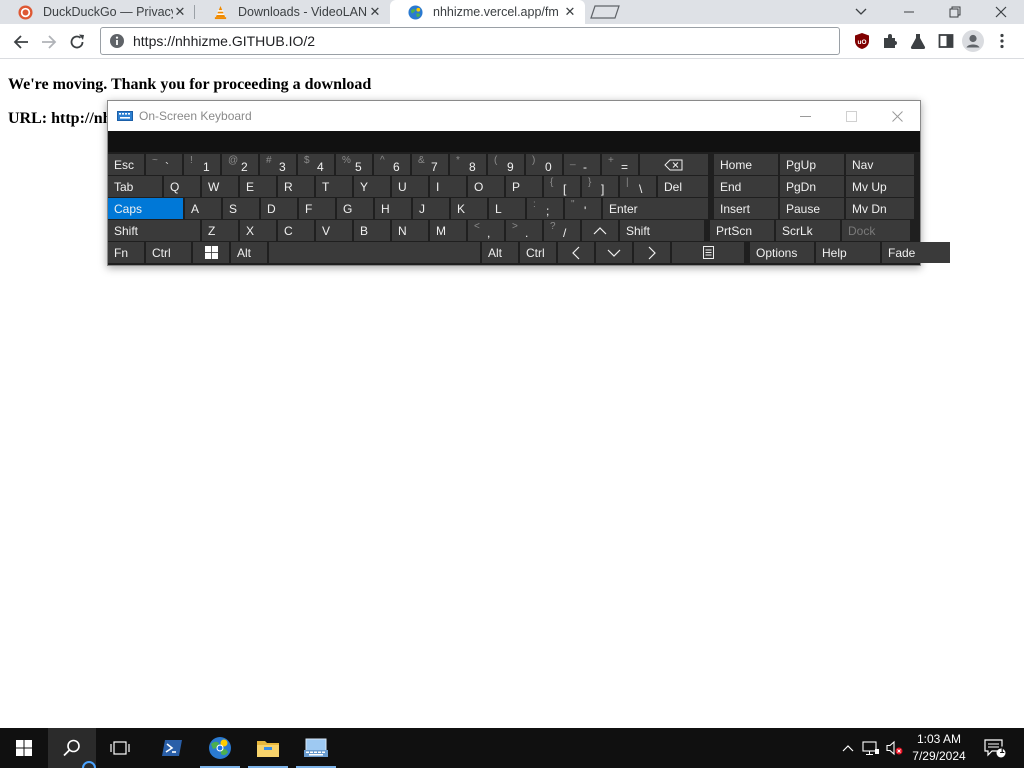 This screenshot has width=1024, height=768. Describe the element at coordinates (746, 208) in the screenshot. I see `osk-key-insert: Insert` at that location.